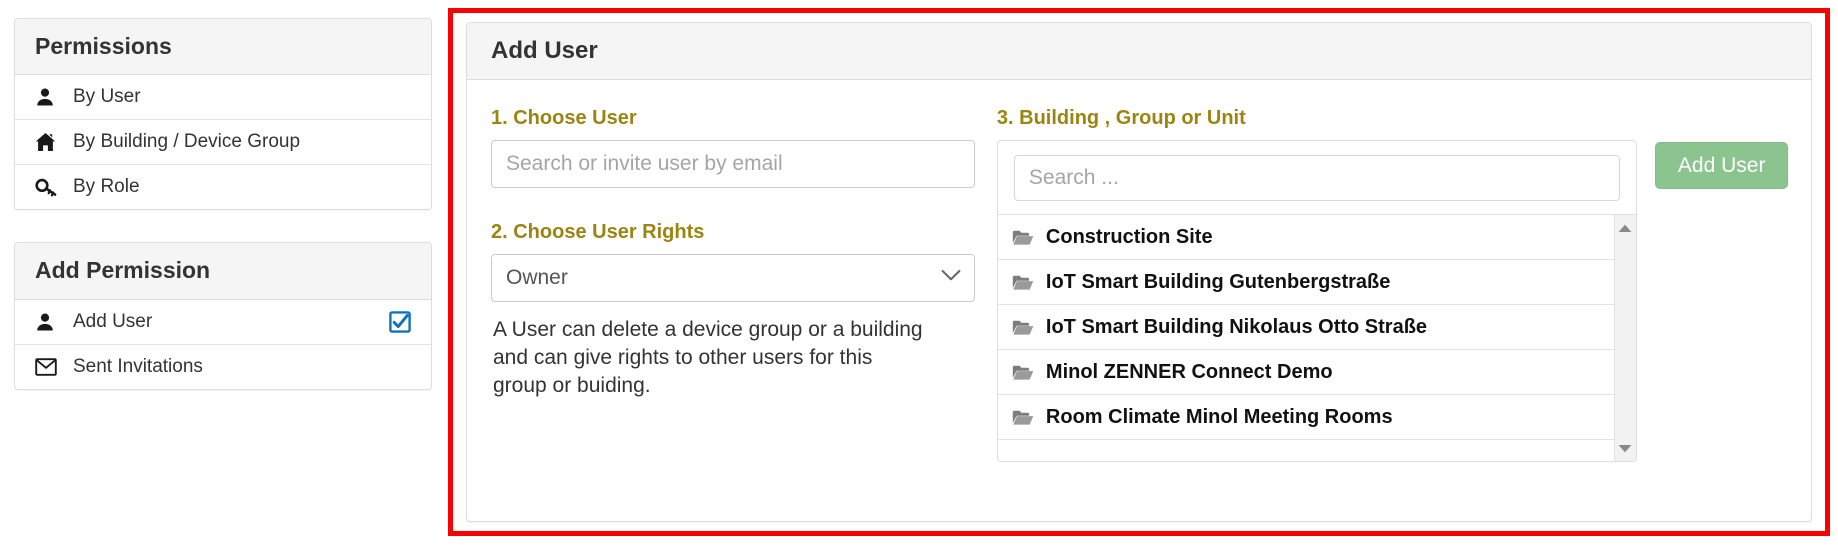 The width and height of the screenshot is (1838, 547). I want to click on sidebar-item-by-role-label: By Role, so click(106, 187).